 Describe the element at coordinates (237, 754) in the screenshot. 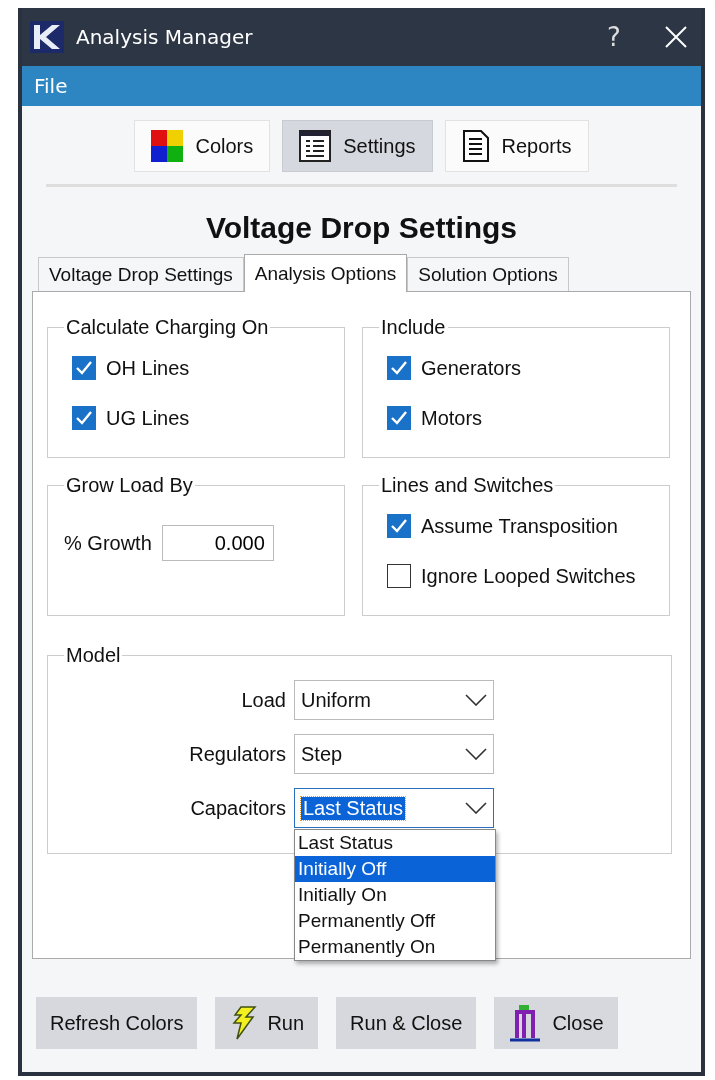

I see `field-label: Regulators` at that location.